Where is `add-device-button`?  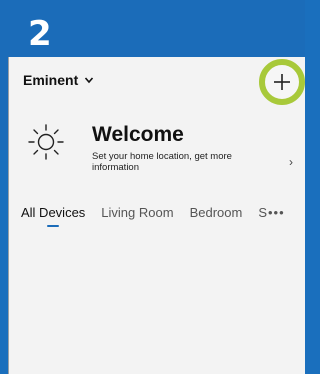
add-device-button is located at coordinates (282, 82).